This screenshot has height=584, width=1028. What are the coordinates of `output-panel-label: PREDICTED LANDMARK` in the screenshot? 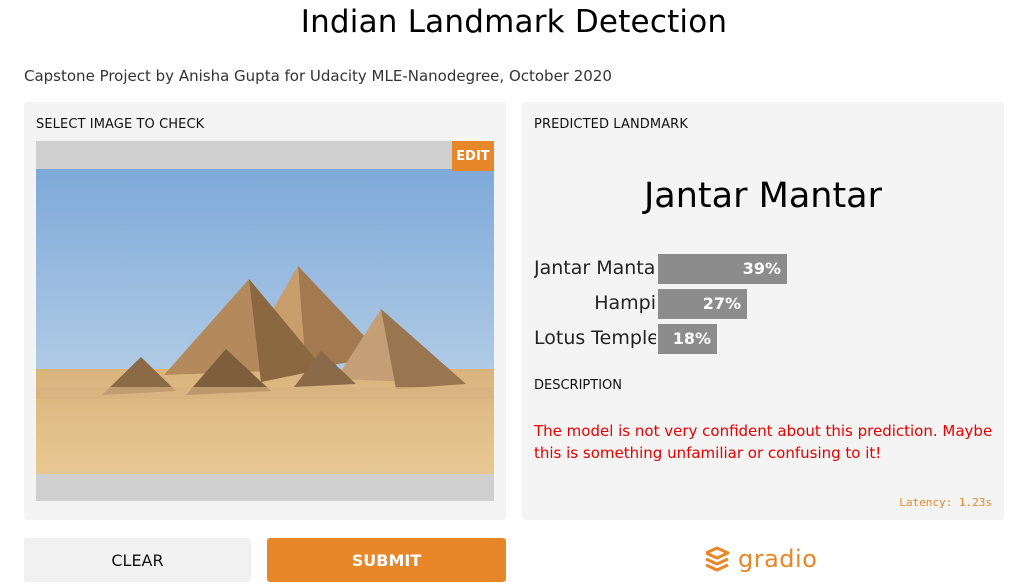 It's located at (611, 124).